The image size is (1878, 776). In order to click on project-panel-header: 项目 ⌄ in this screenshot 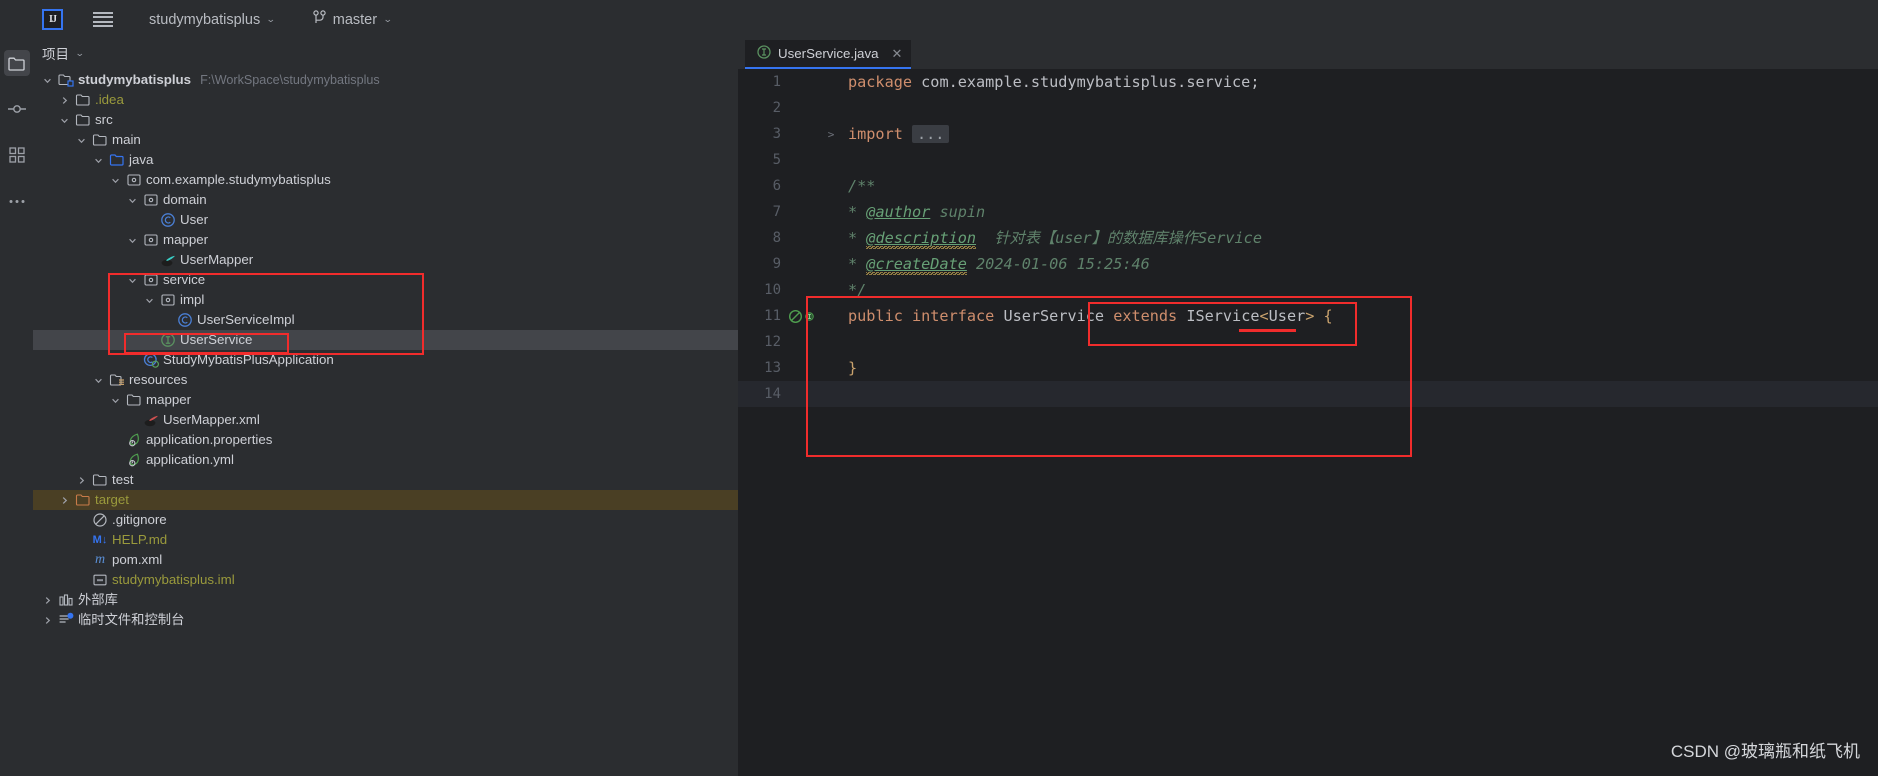, I will do `click(385, 53)`.